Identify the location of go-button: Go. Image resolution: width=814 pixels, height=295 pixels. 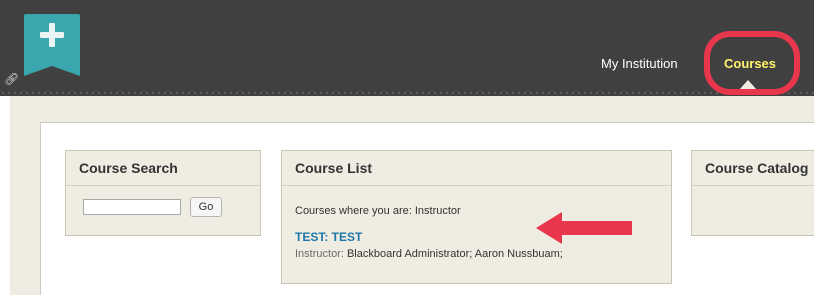
(206, 207).